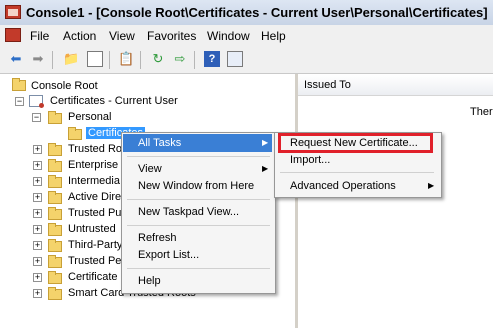 Image resolution: width=493 pixels, height=328 pixels. I want to click on menu-item-new-window: New Window from Here, so click(196, 186).